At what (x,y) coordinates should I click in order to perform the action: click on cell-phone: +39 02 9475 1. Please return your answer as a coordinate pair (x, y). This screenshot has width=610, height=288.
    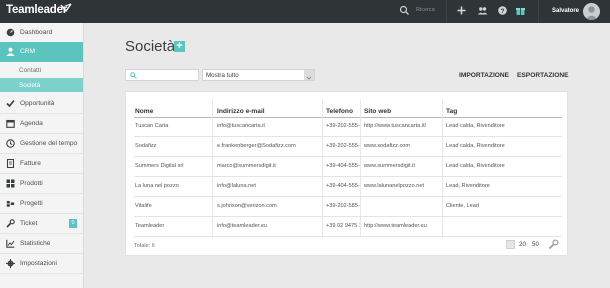
    Looking at the image, I should click on (343, 226).